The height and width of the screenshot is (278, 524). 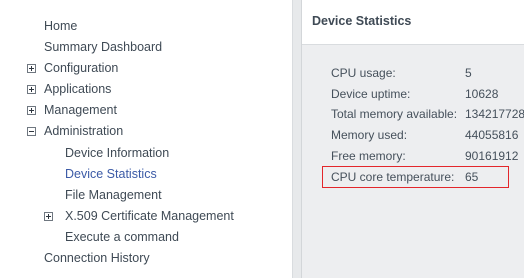 I want to click on nav-item-device-information: Device Information, so click(x=117, y=153).